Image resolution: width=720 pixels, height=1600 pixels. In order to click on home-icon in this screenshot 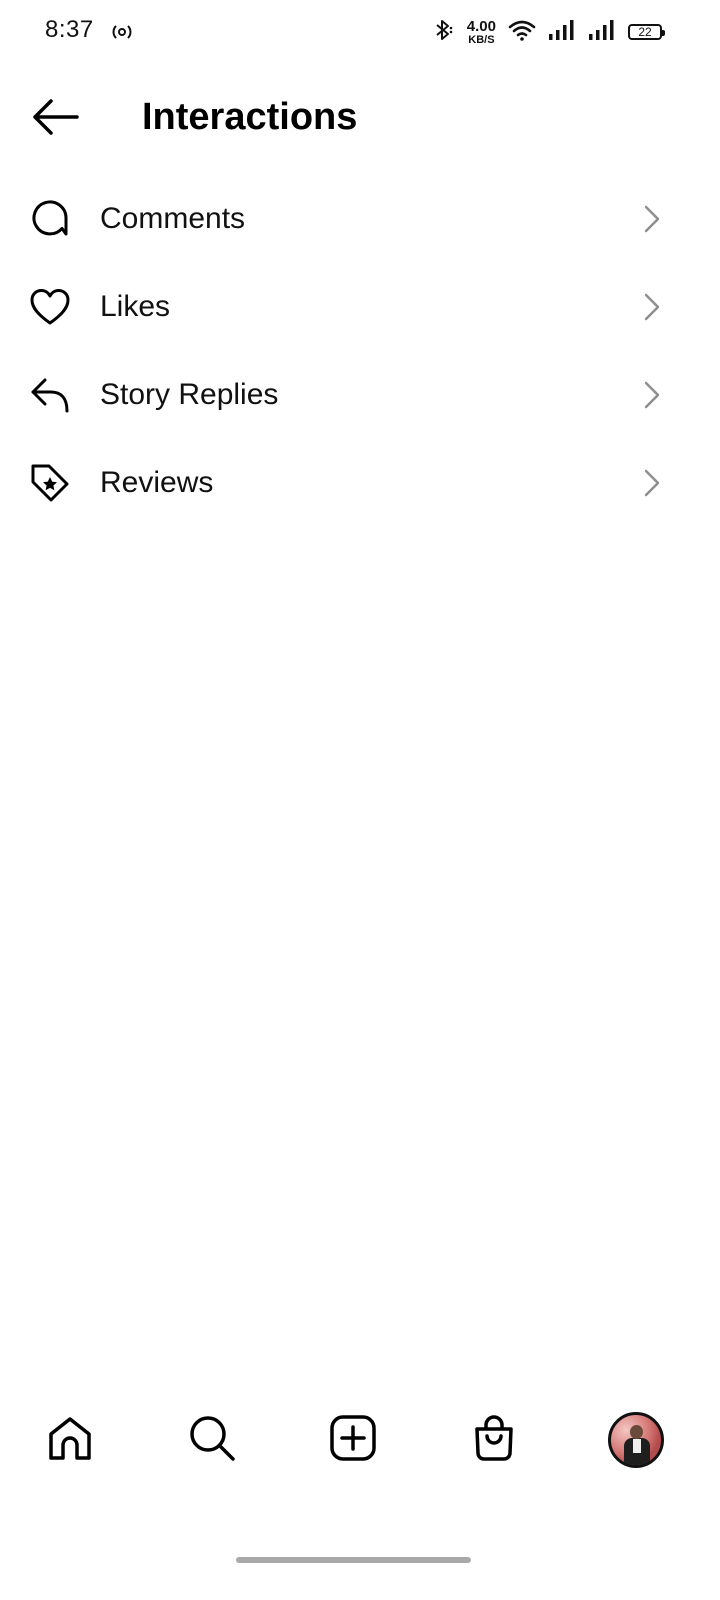, I will do `click(70, 1440)`.